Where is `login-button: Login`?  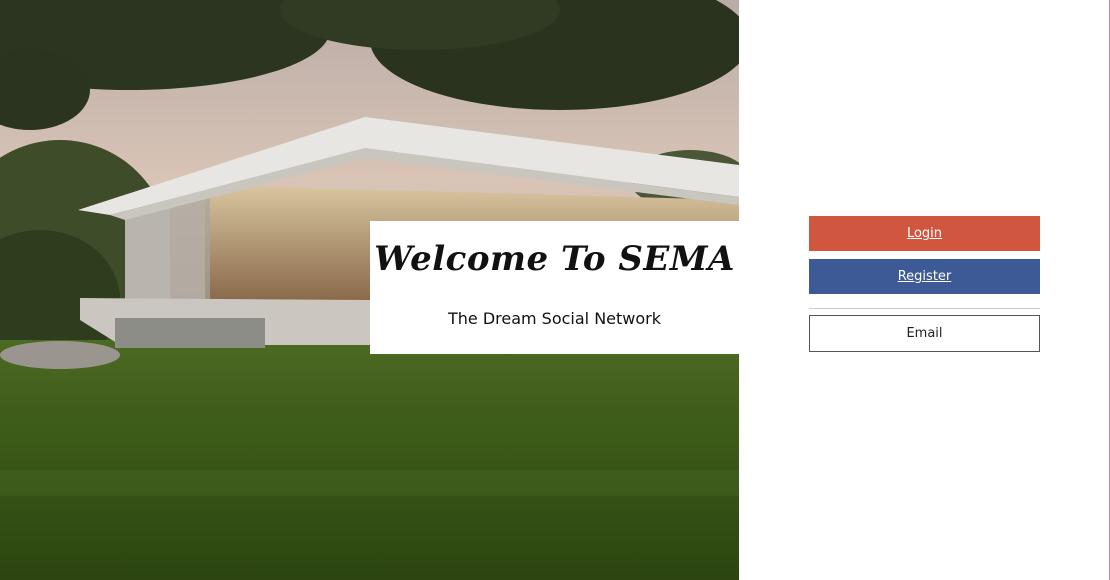 login-button: Login is located at coordinates (924, 233).